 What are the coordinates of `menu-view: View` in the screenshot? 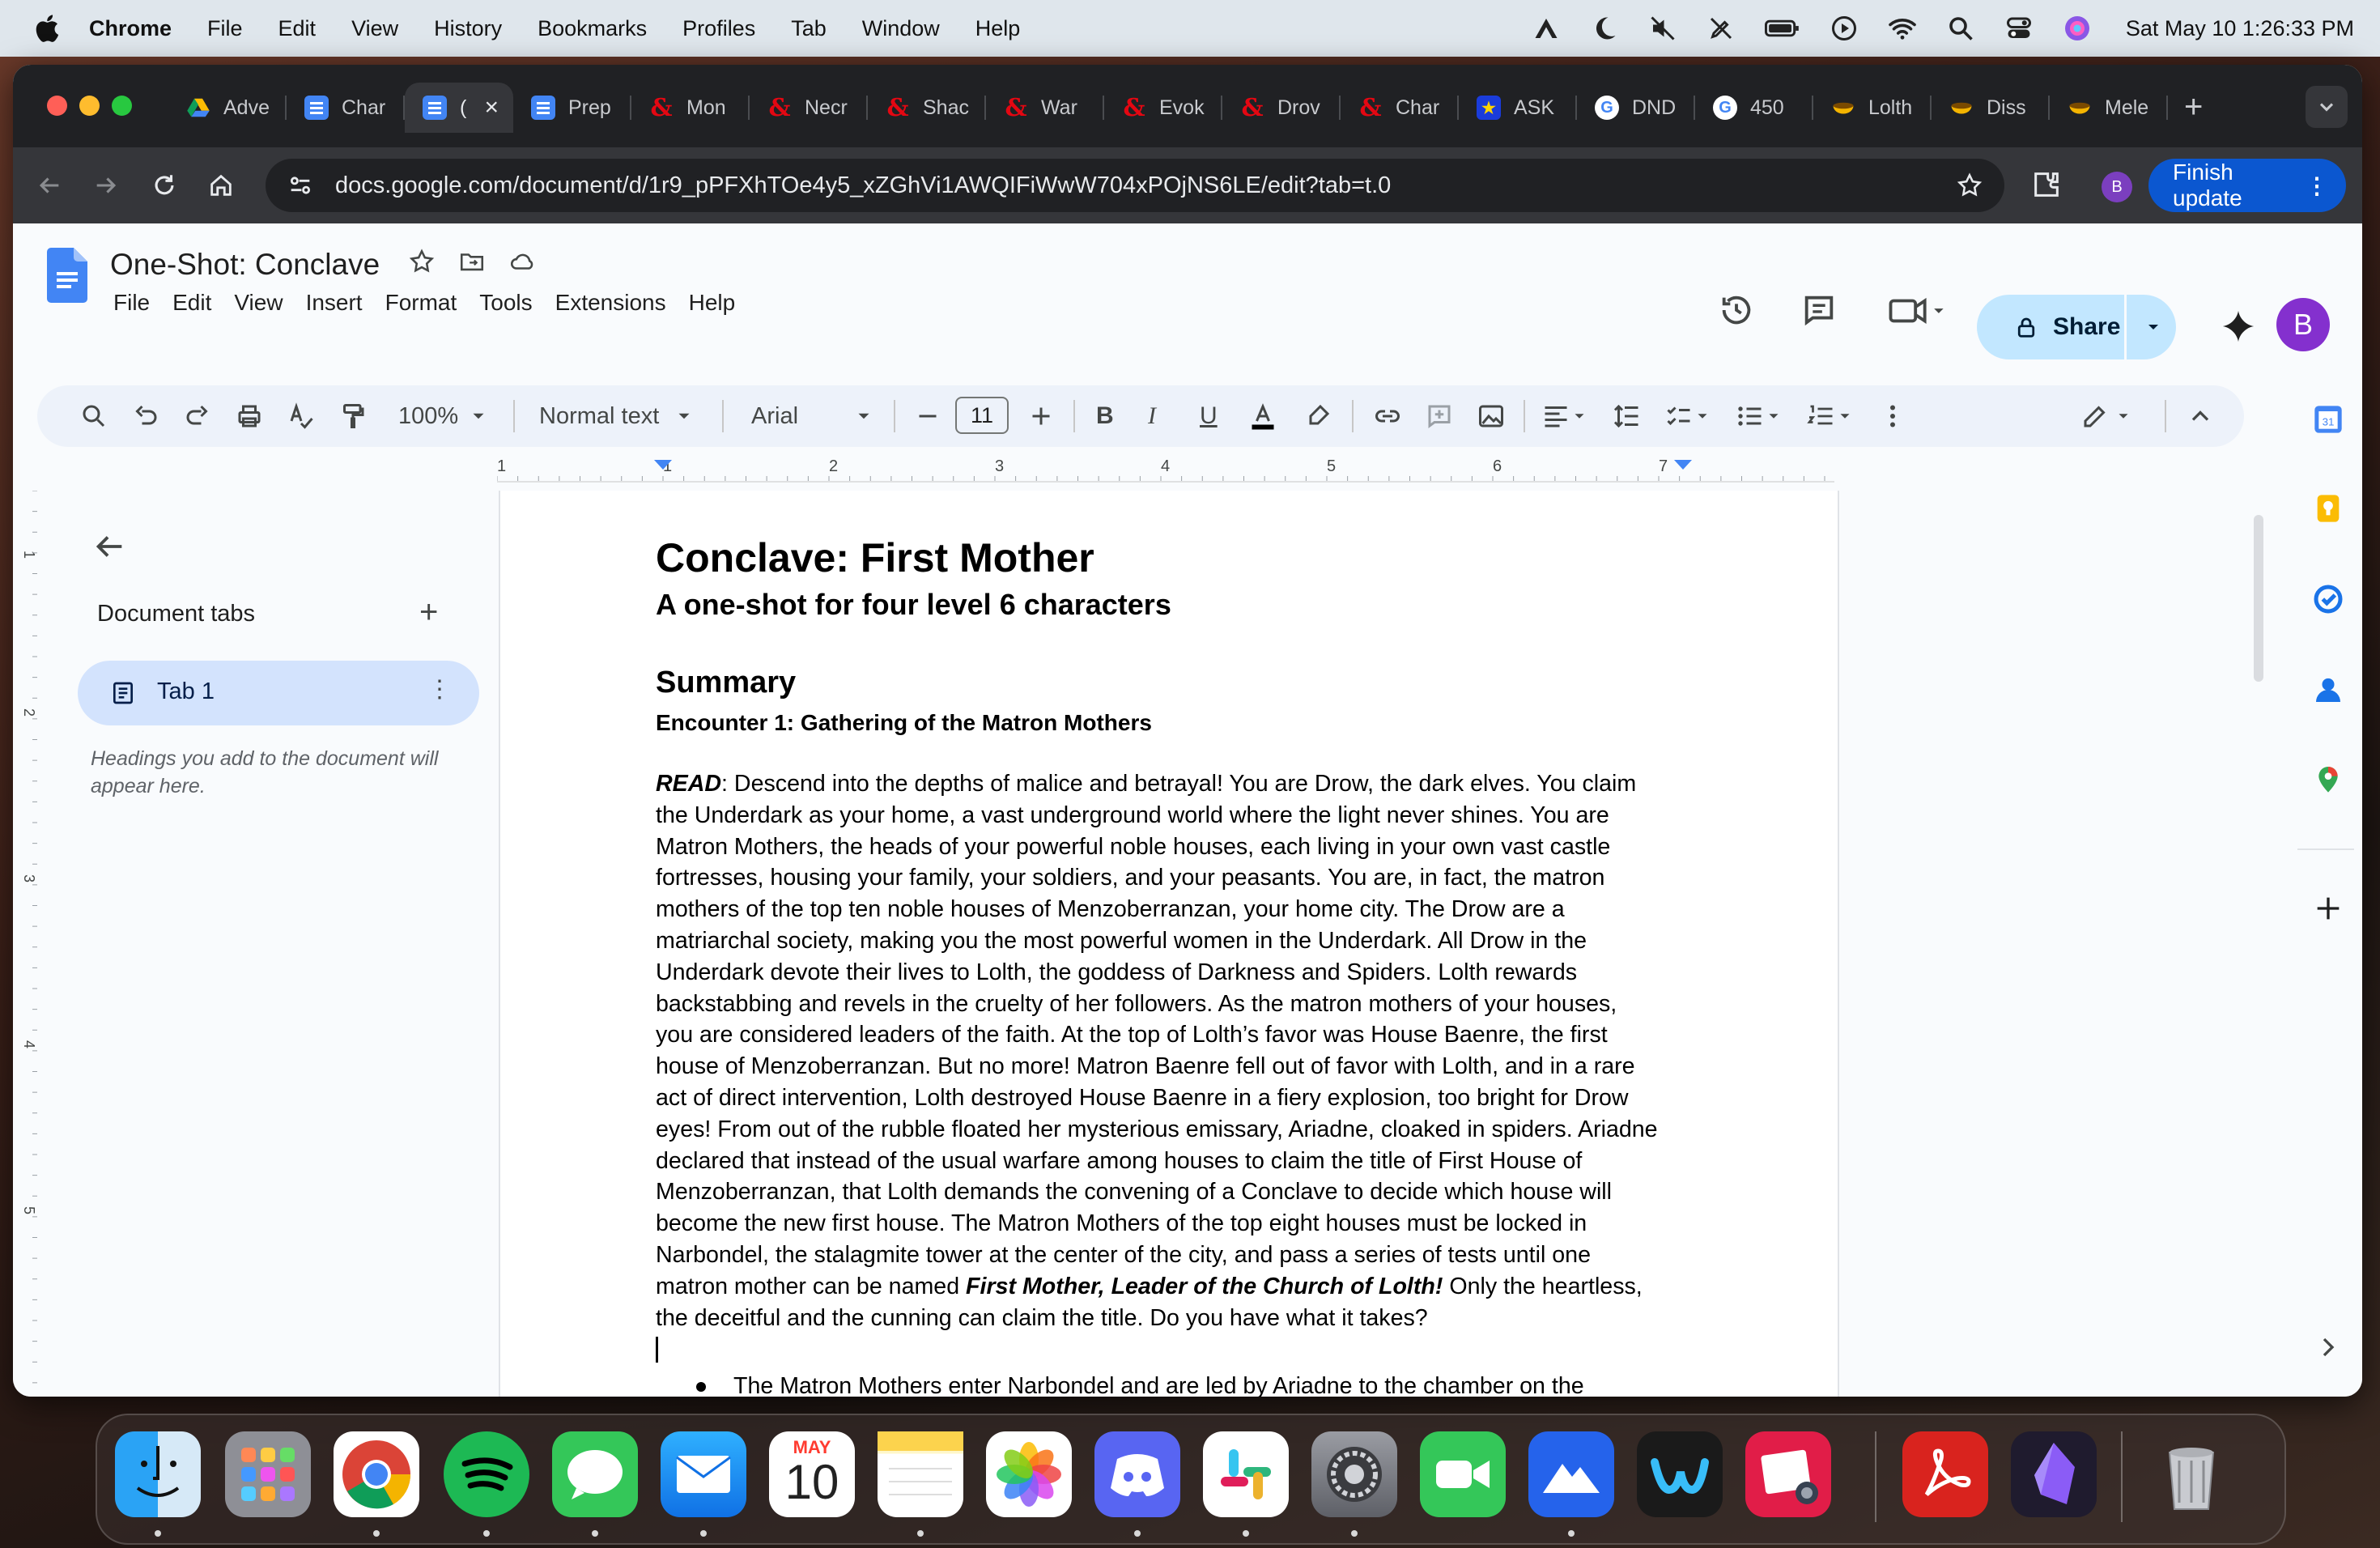 It's located at (374, 29).